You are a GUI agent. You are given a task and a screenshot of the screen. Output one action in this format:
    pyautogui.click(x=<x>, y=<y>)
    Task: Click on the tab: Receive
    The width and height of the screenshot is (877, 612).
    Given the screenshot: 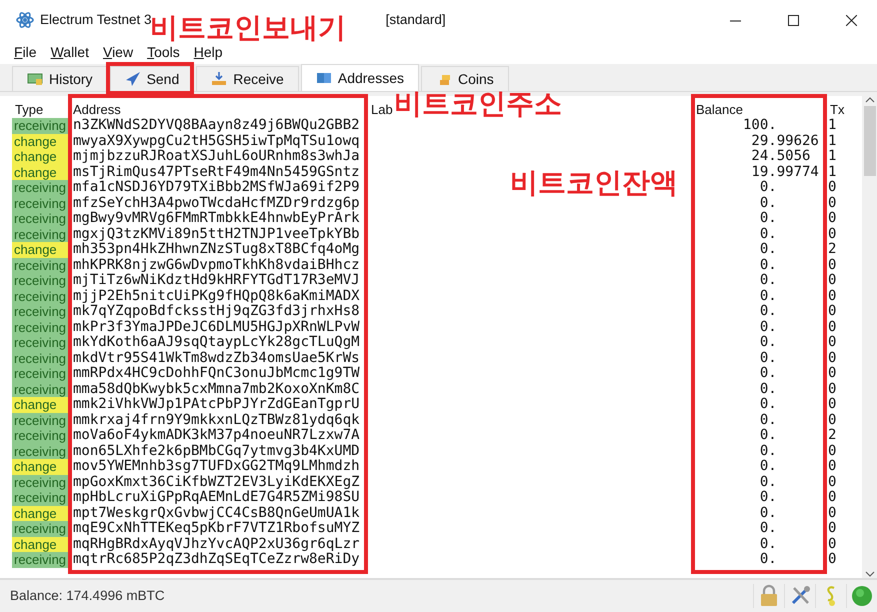 What is the action you would take?
    pyautogui.click(x=247, y=78)
    